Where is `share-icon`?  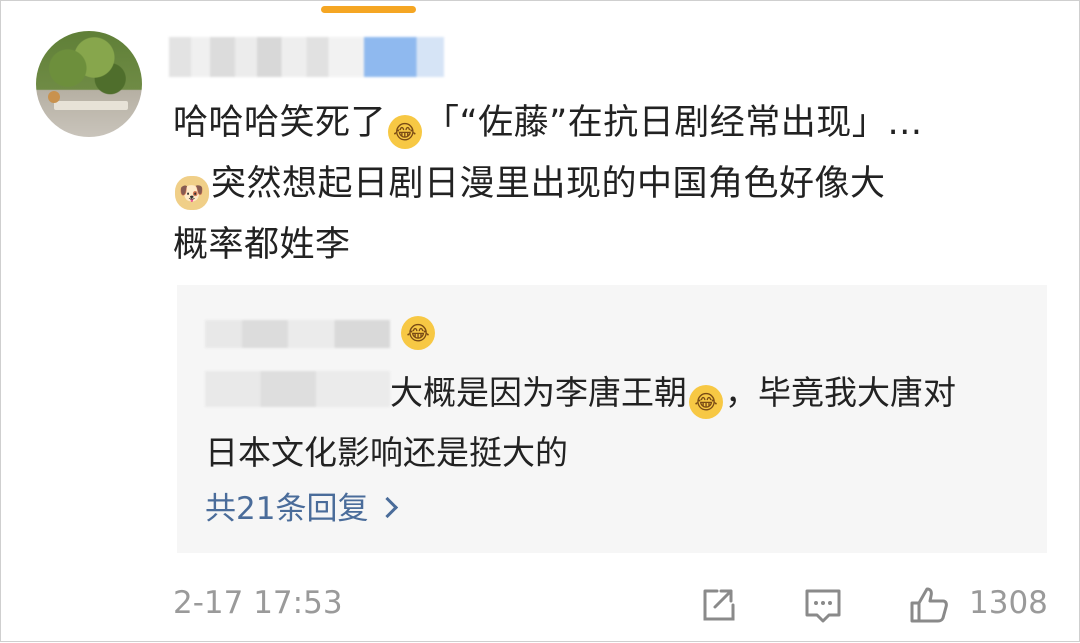
share-icon is located at coordinates (717, 605).